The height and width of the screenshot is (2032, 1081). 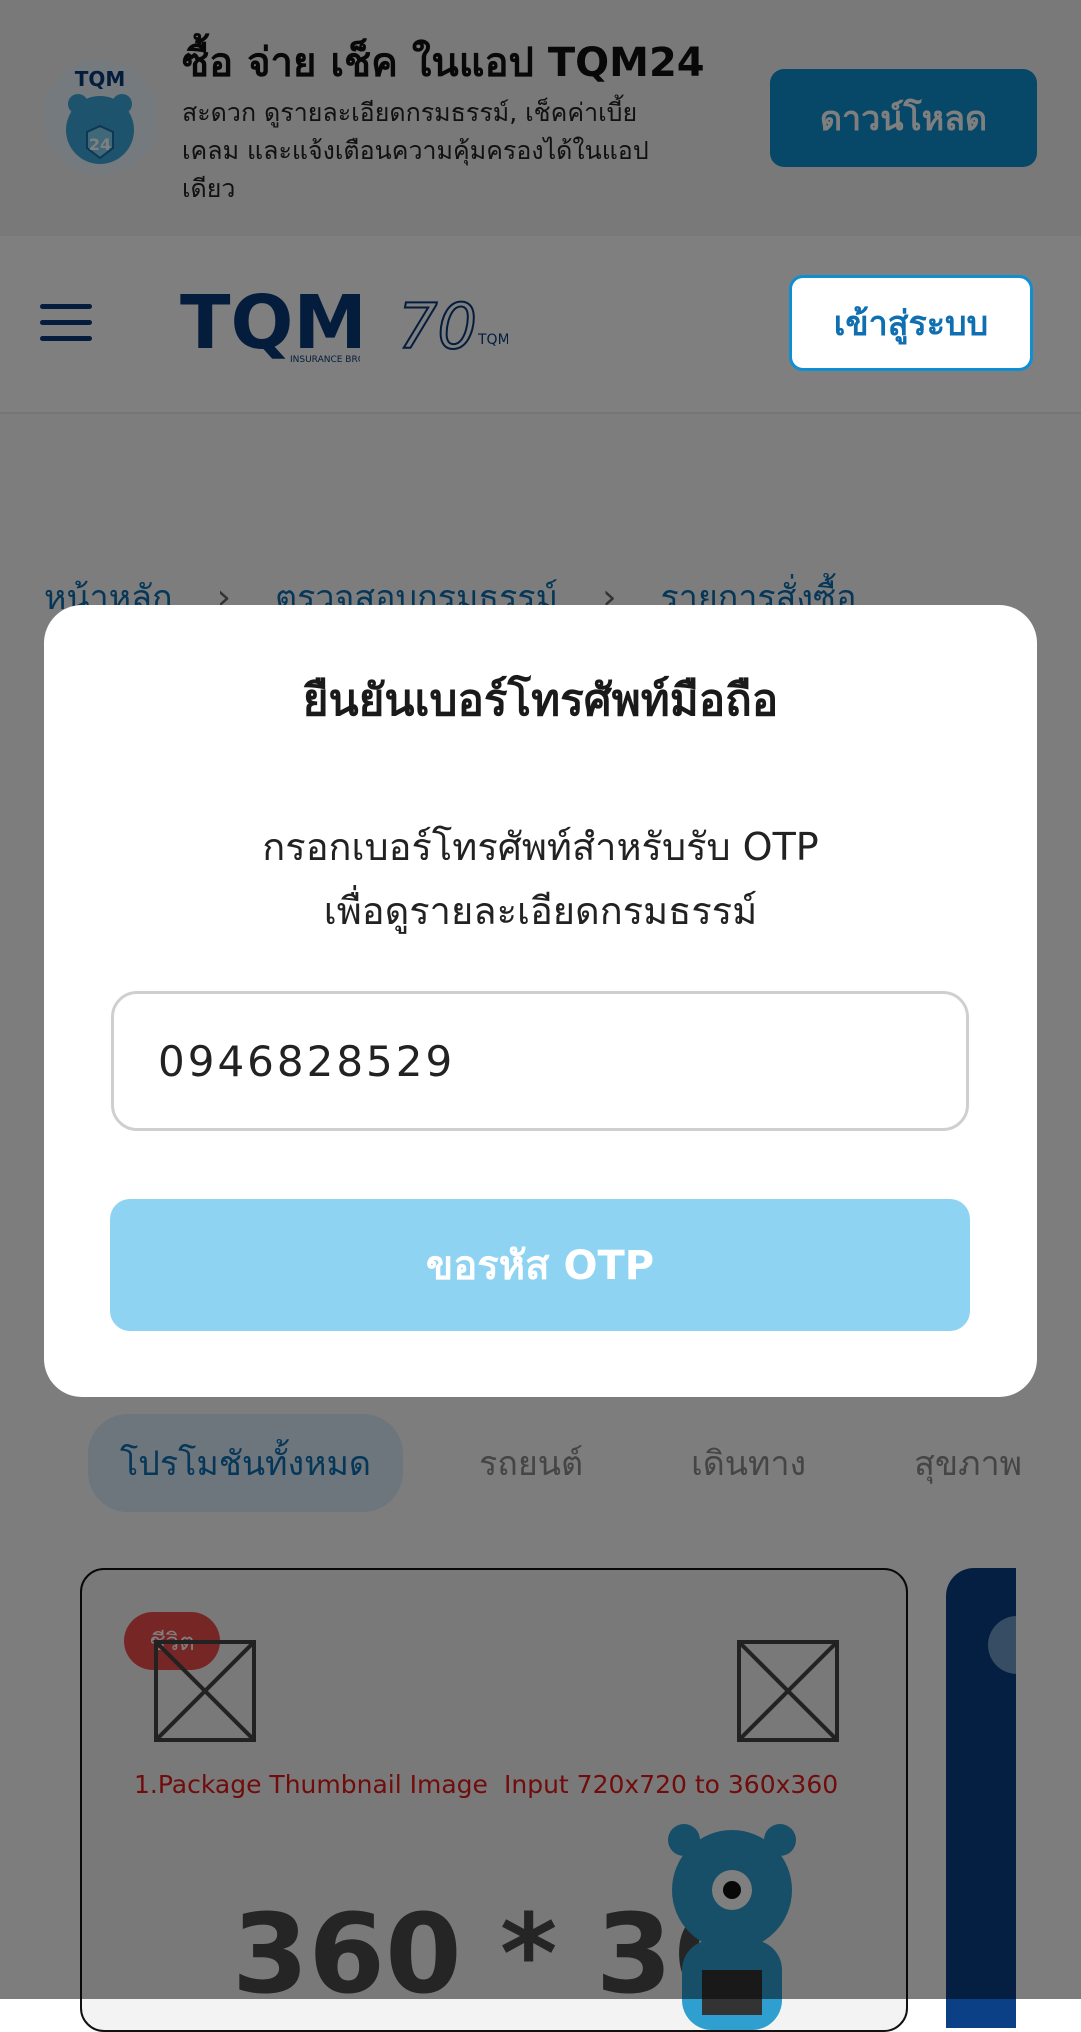 What do you see at coordinates (540, 1265) in the screenshot?
I see `request-otp-button: ขอรหัส OTP` at bounding box center [540, 1265].